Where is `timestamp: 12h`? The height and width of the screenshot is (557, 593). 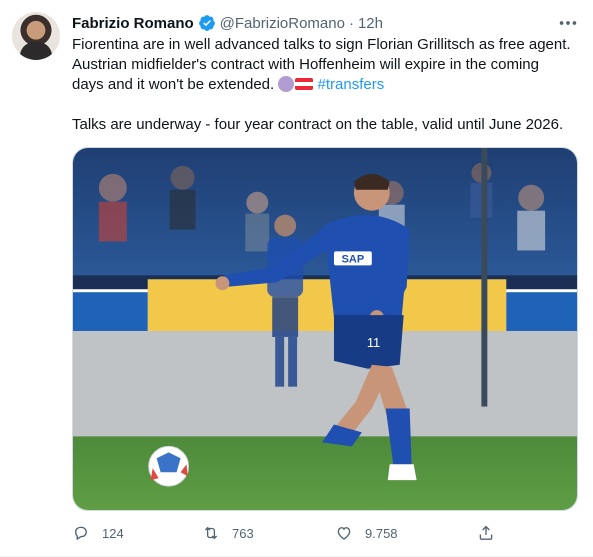 timestamp: 12h is located at coordinates (370, 23).